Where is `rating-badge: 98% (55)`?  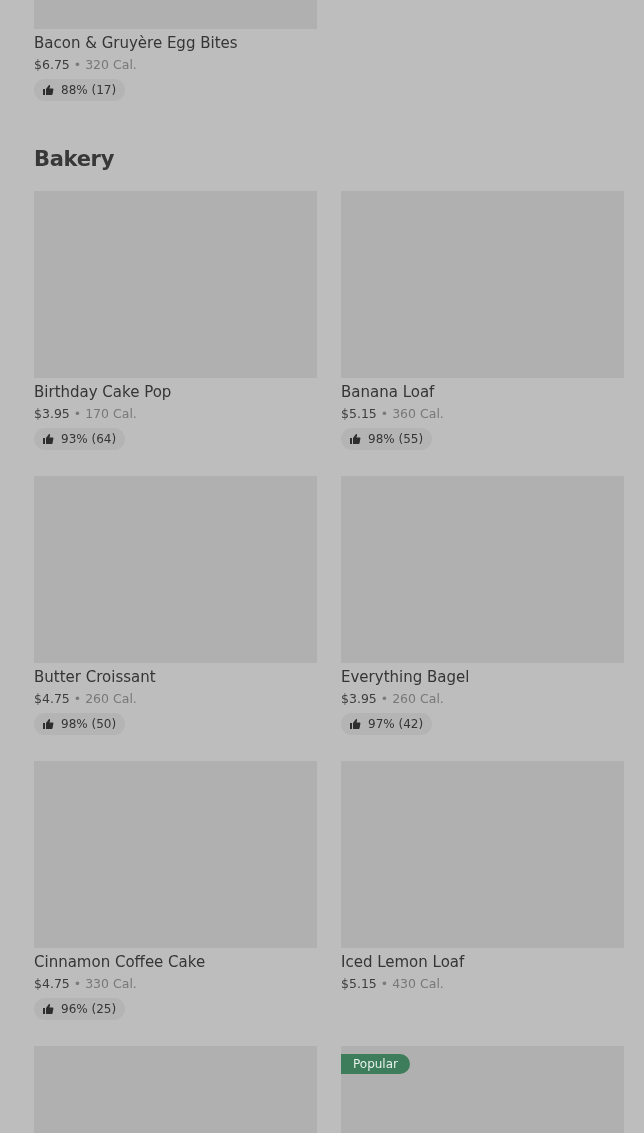
rating-badge: 98% (55) is located at coordinates (387, 439).